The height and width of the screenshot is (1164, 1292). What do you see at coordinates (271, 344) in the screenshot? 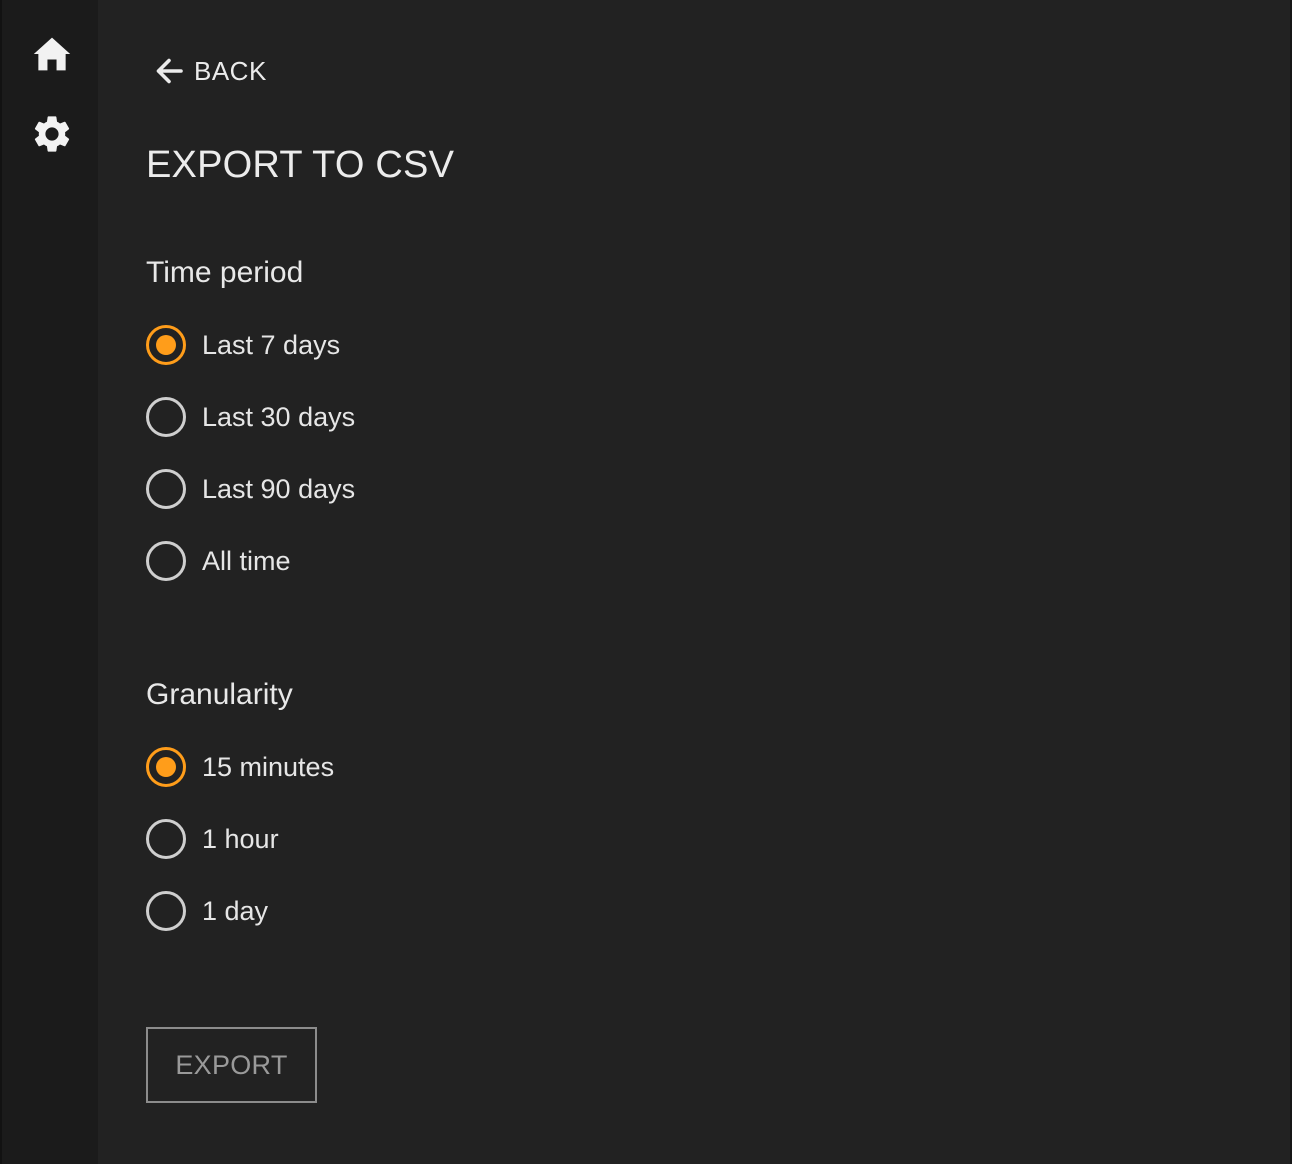
I see `radio-label: Last 7 days` at bounding box center [271, 344].